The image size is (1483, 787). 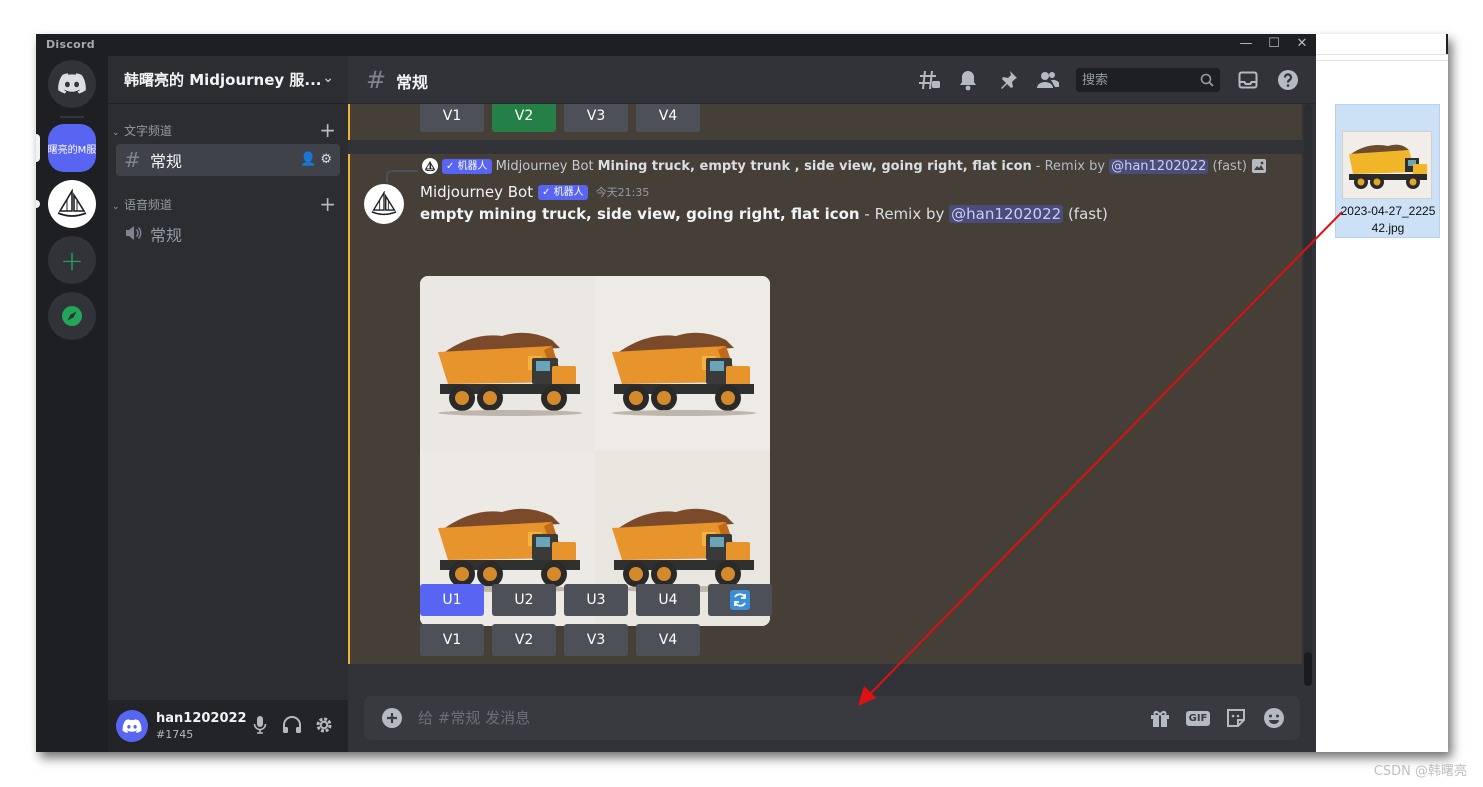 I want to click on gif-button: GIF, so click(x=1198, y=718).